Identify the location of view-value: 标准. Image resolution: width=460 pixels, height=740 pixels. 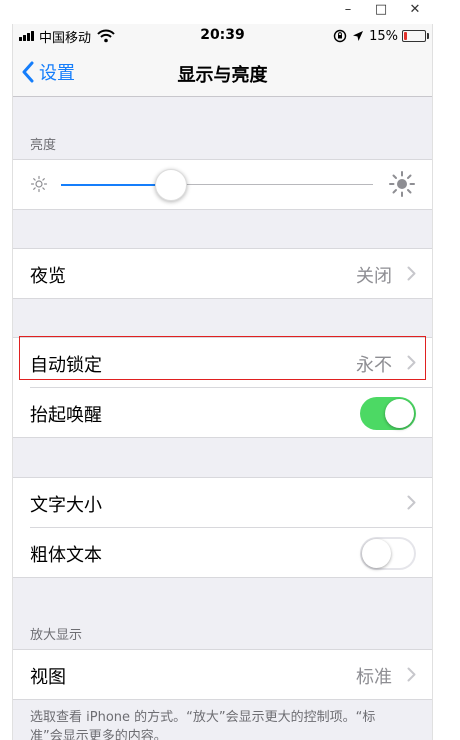
(374, 677).